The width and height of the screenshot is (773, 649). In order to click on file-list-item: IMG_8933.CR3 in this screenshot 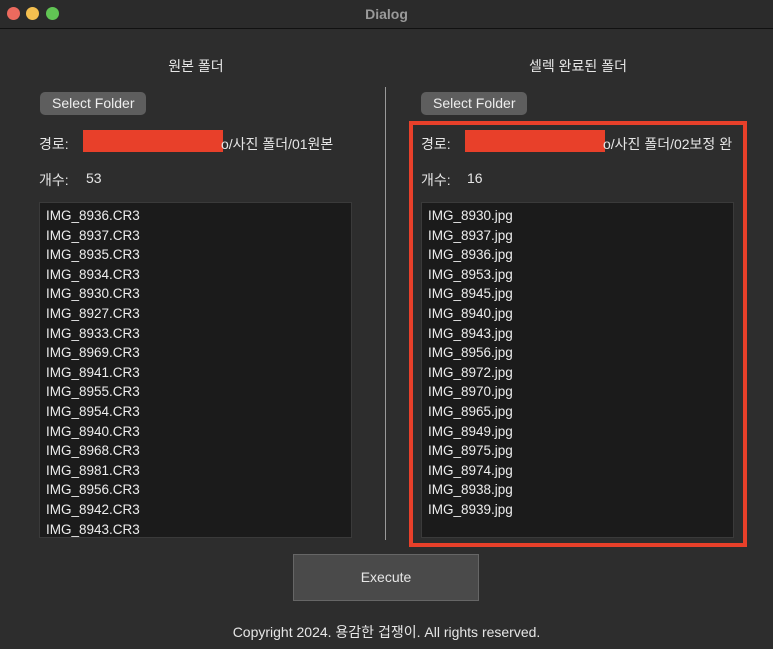, I will do `click(195, 334)`.